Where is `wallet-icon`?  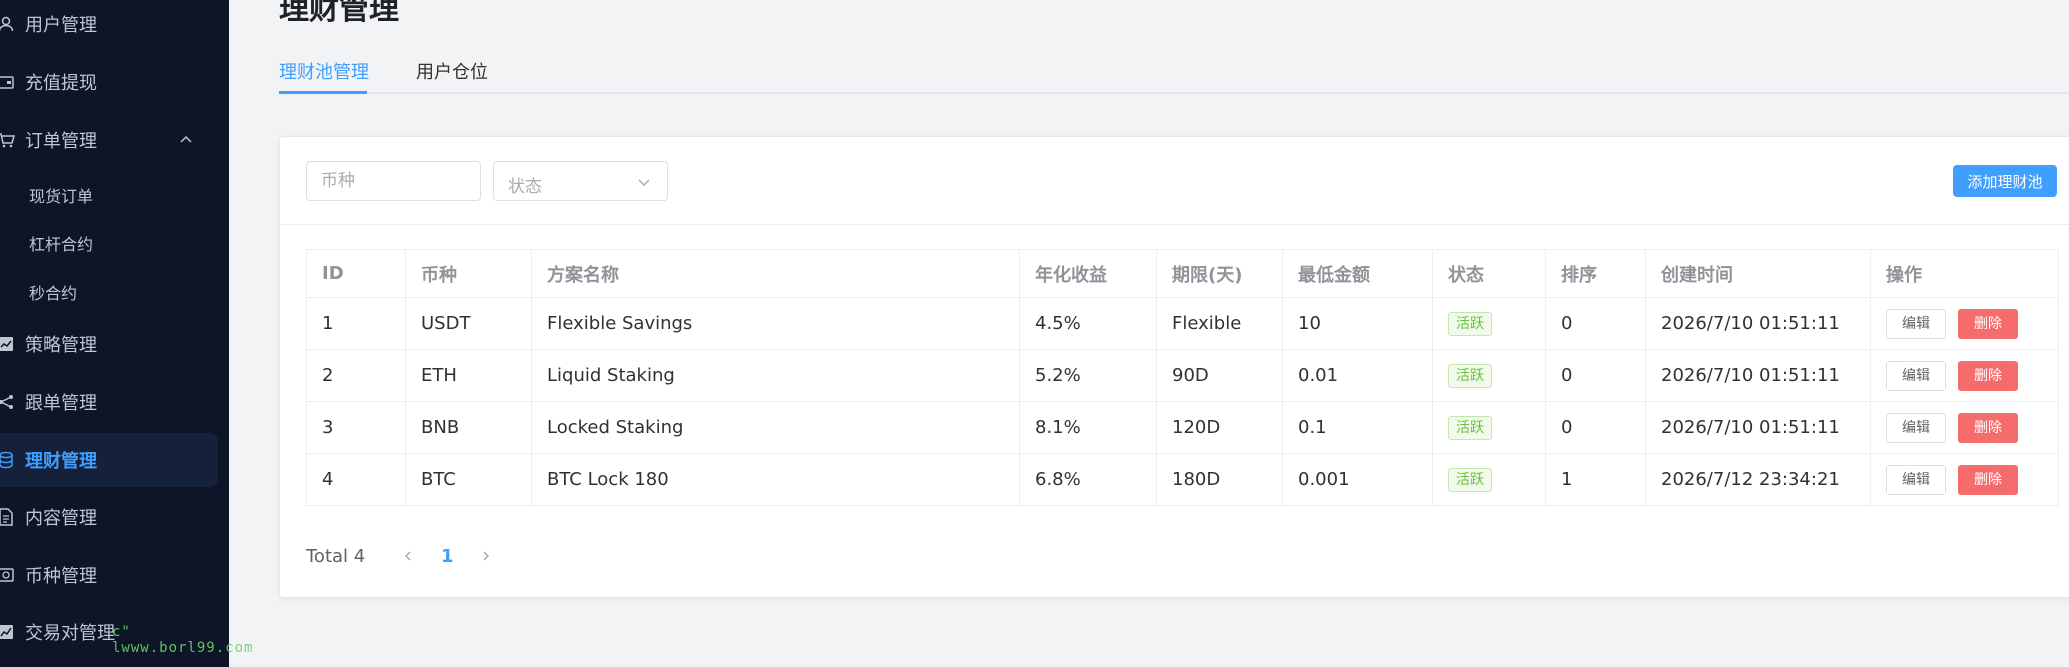 wallet-icon is located at coordinates (8, 82).